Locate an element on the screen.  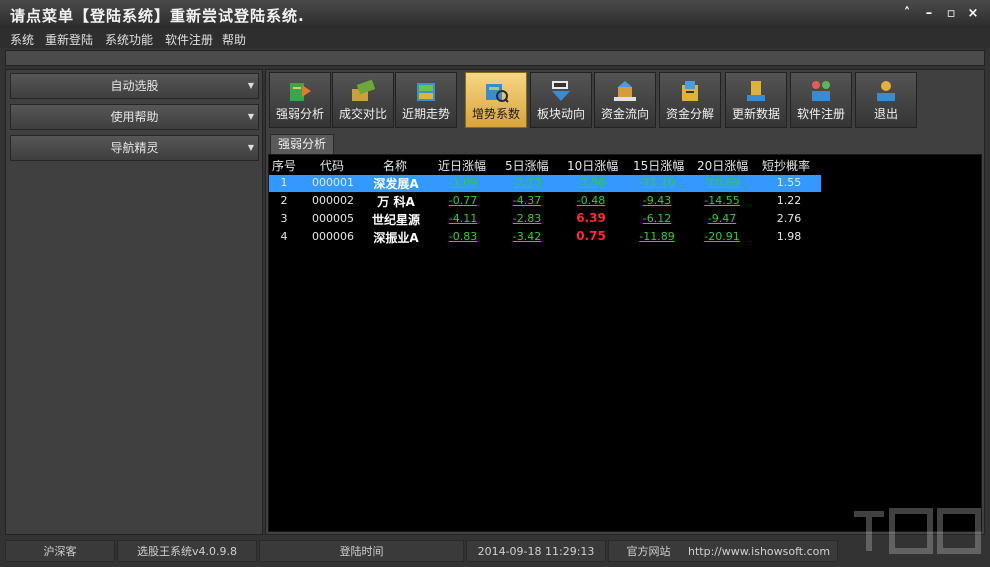
toolbar-label: 退出 is located at coordinates (885, 114).